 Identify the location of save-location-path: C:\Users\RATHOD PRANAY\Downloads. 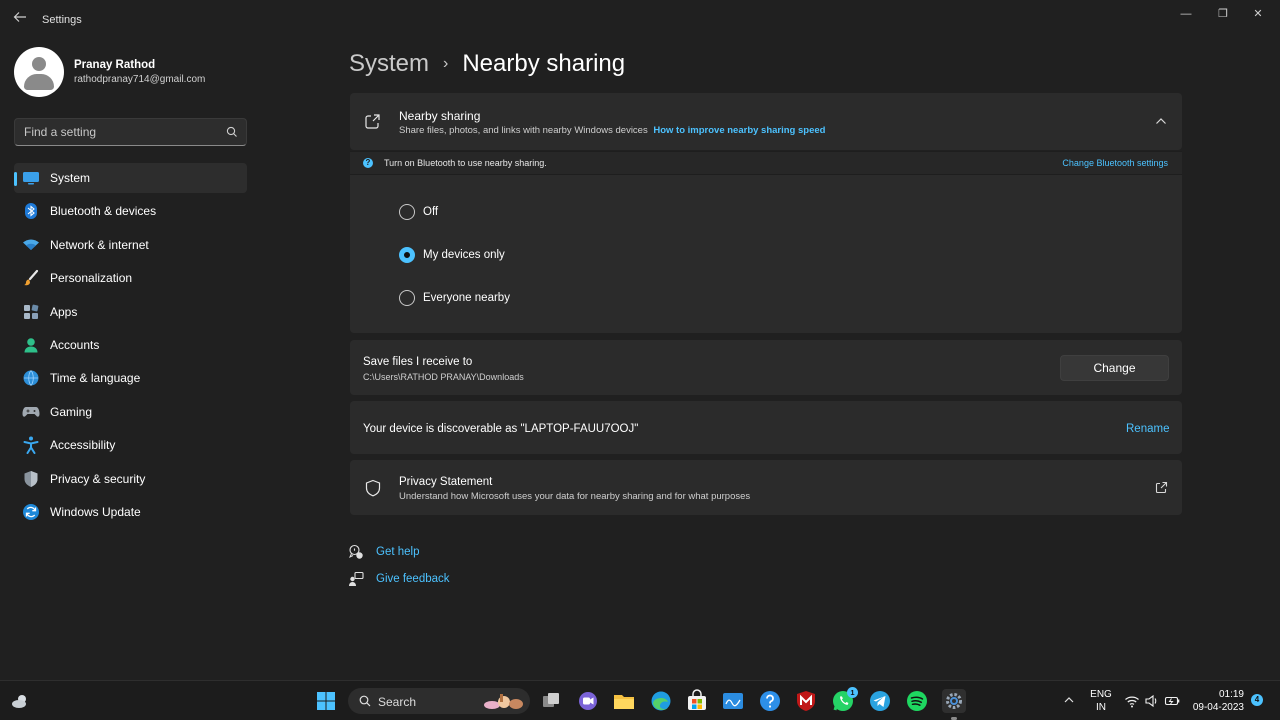
(443, 377).